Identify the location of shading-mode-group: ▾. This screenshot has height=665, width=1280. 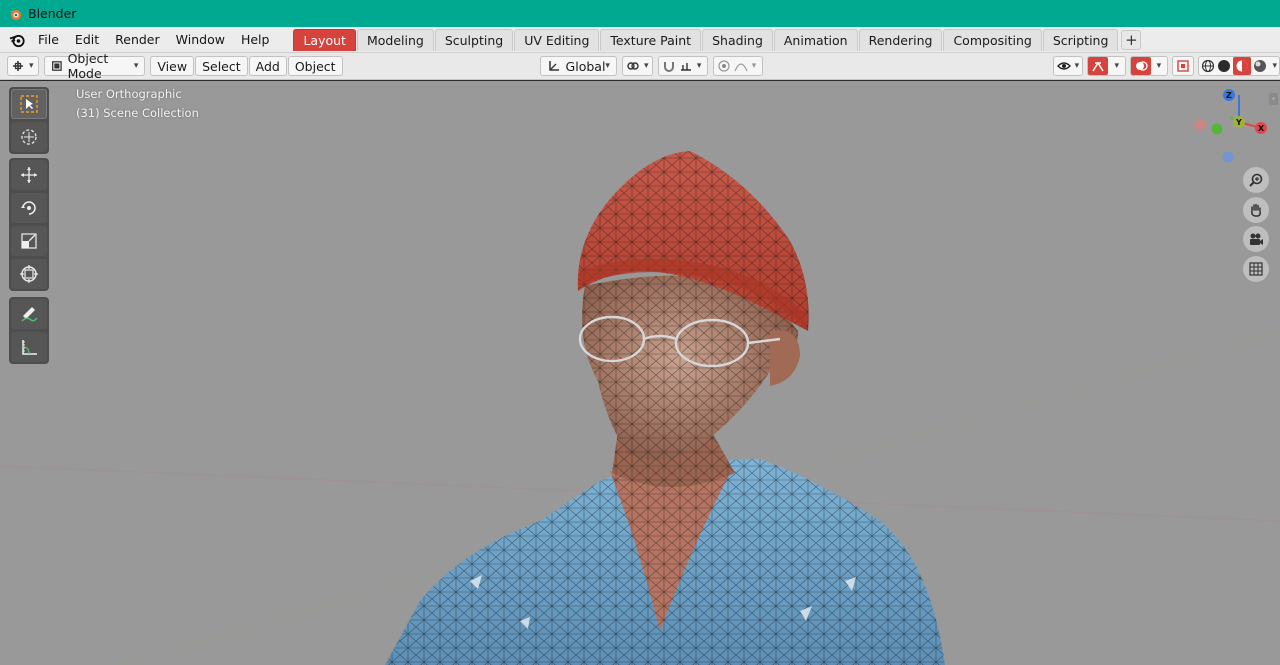
(1238, 66).